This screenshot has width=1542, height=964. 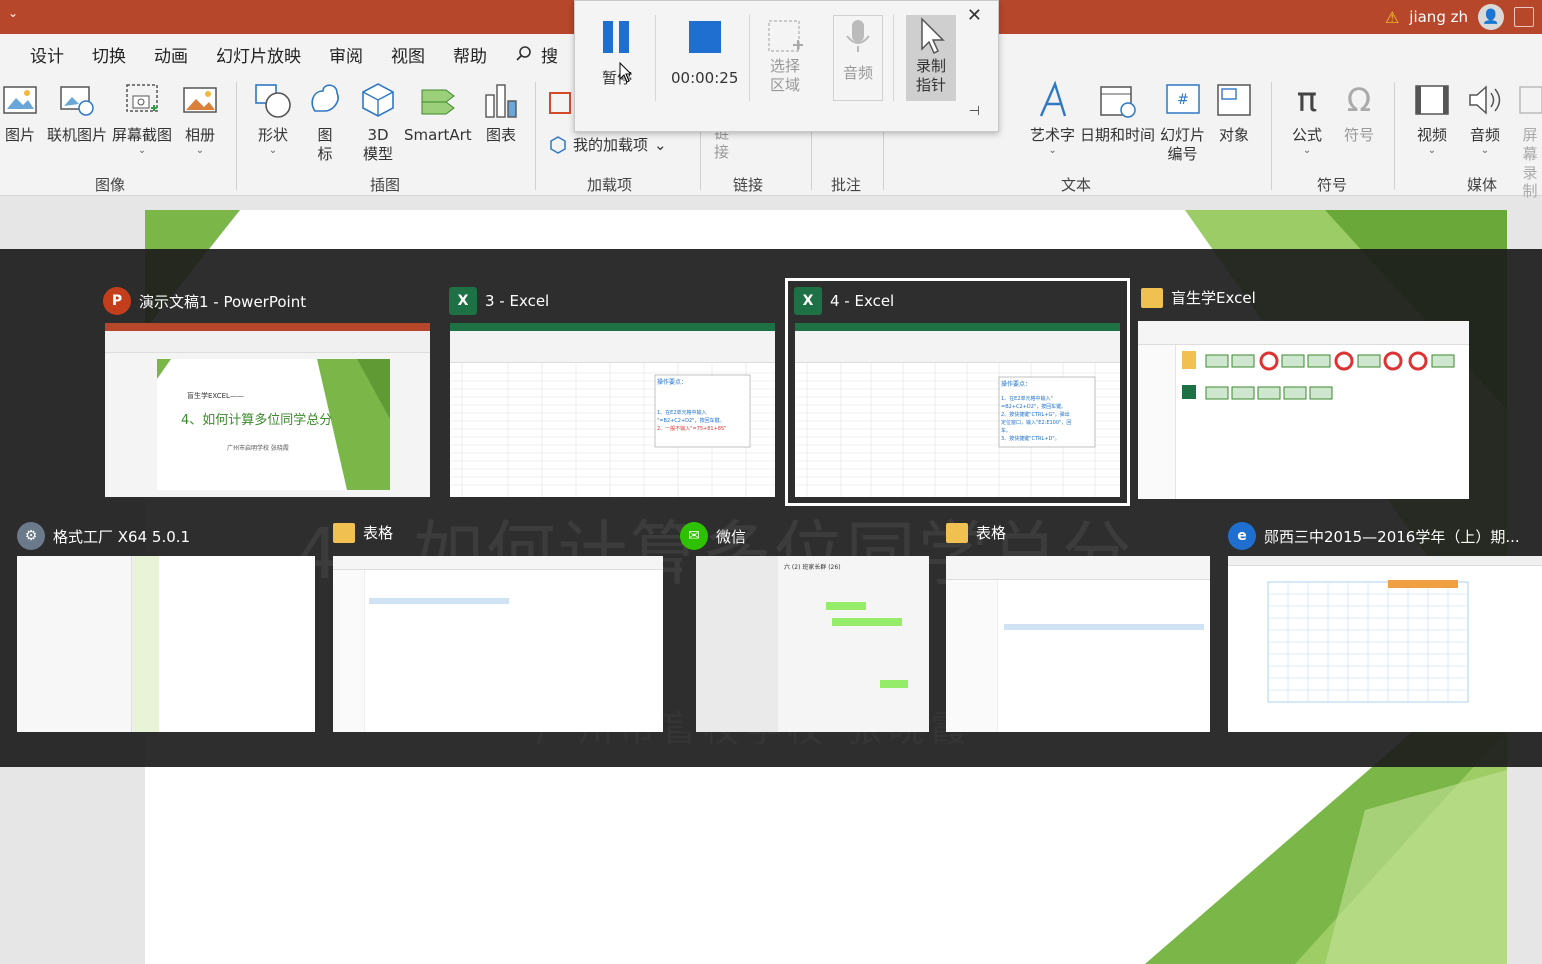 What do you see at coordinates (1234, 112) in the screenshot?
I see `object-button: 对象` at bounding box center [1234, 112].